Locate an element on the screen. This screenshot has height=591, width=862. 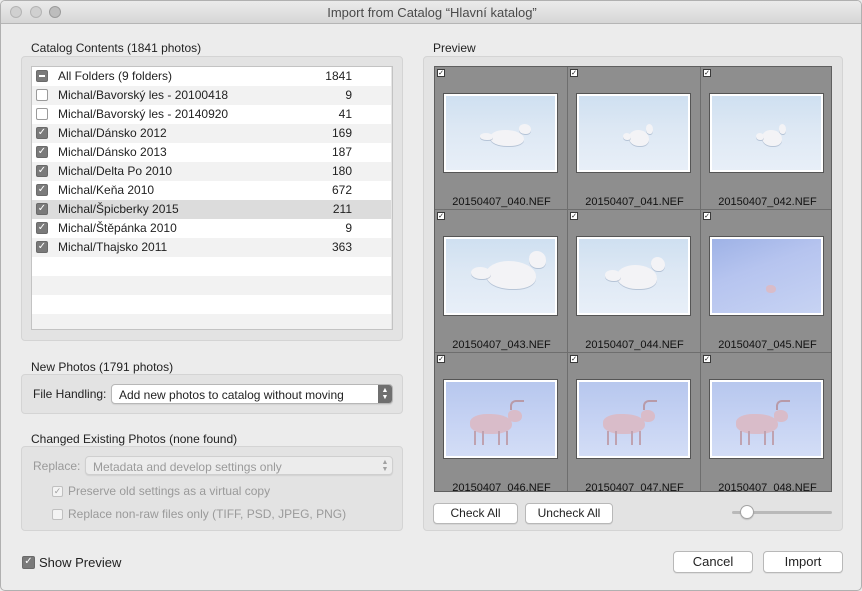
photo-cell: ✓ 20150407_048.NEF is located at coordinates (766, 422).